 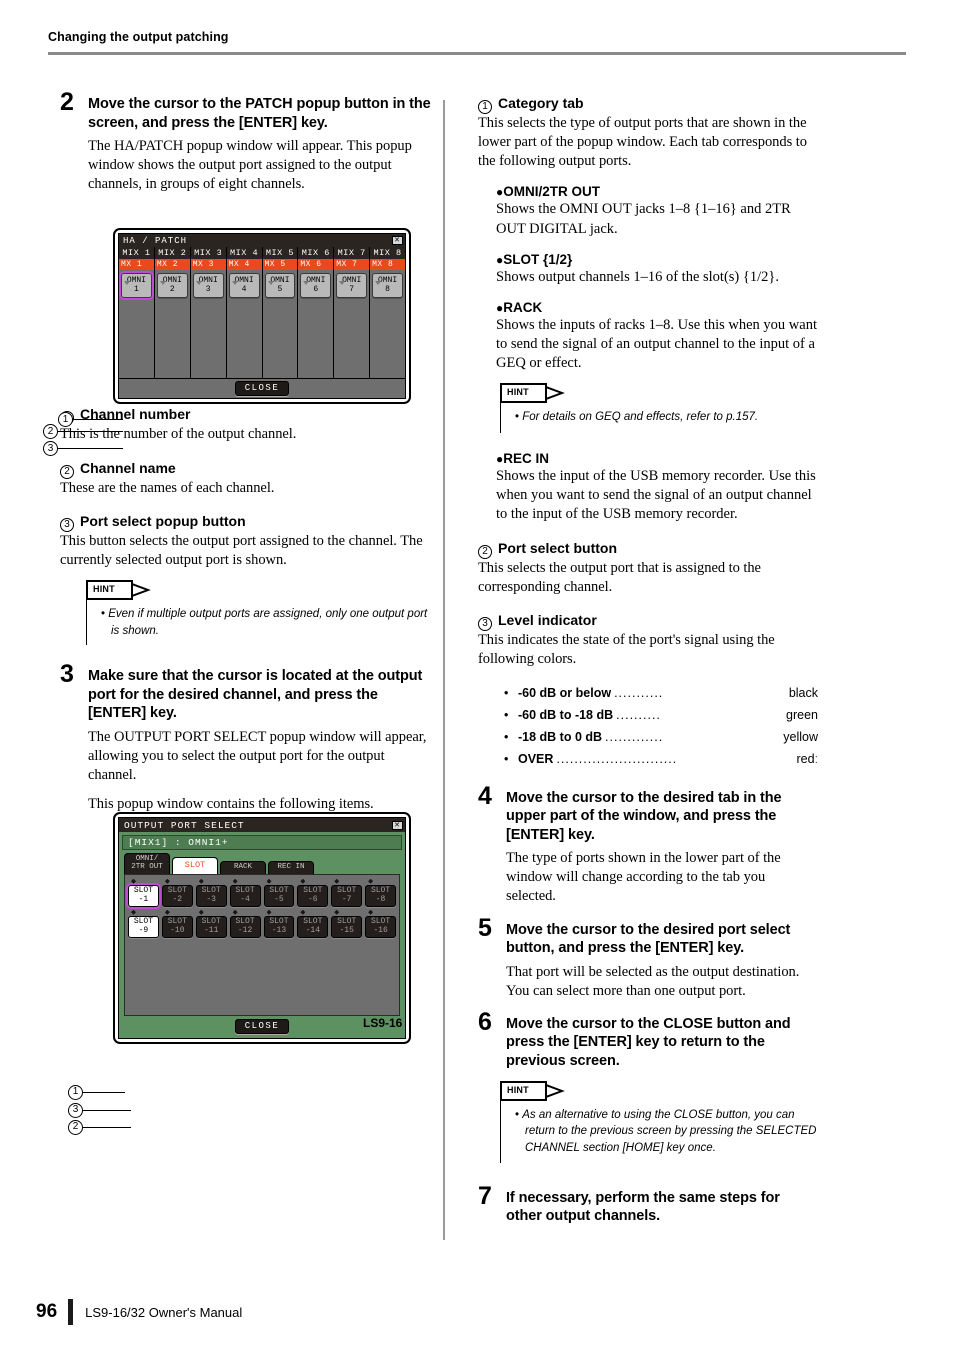 What do you see at coordinates (143, 926) in the screenshot?
I see `port-select-button: SLOT -9` at bounding box center [143, 926].